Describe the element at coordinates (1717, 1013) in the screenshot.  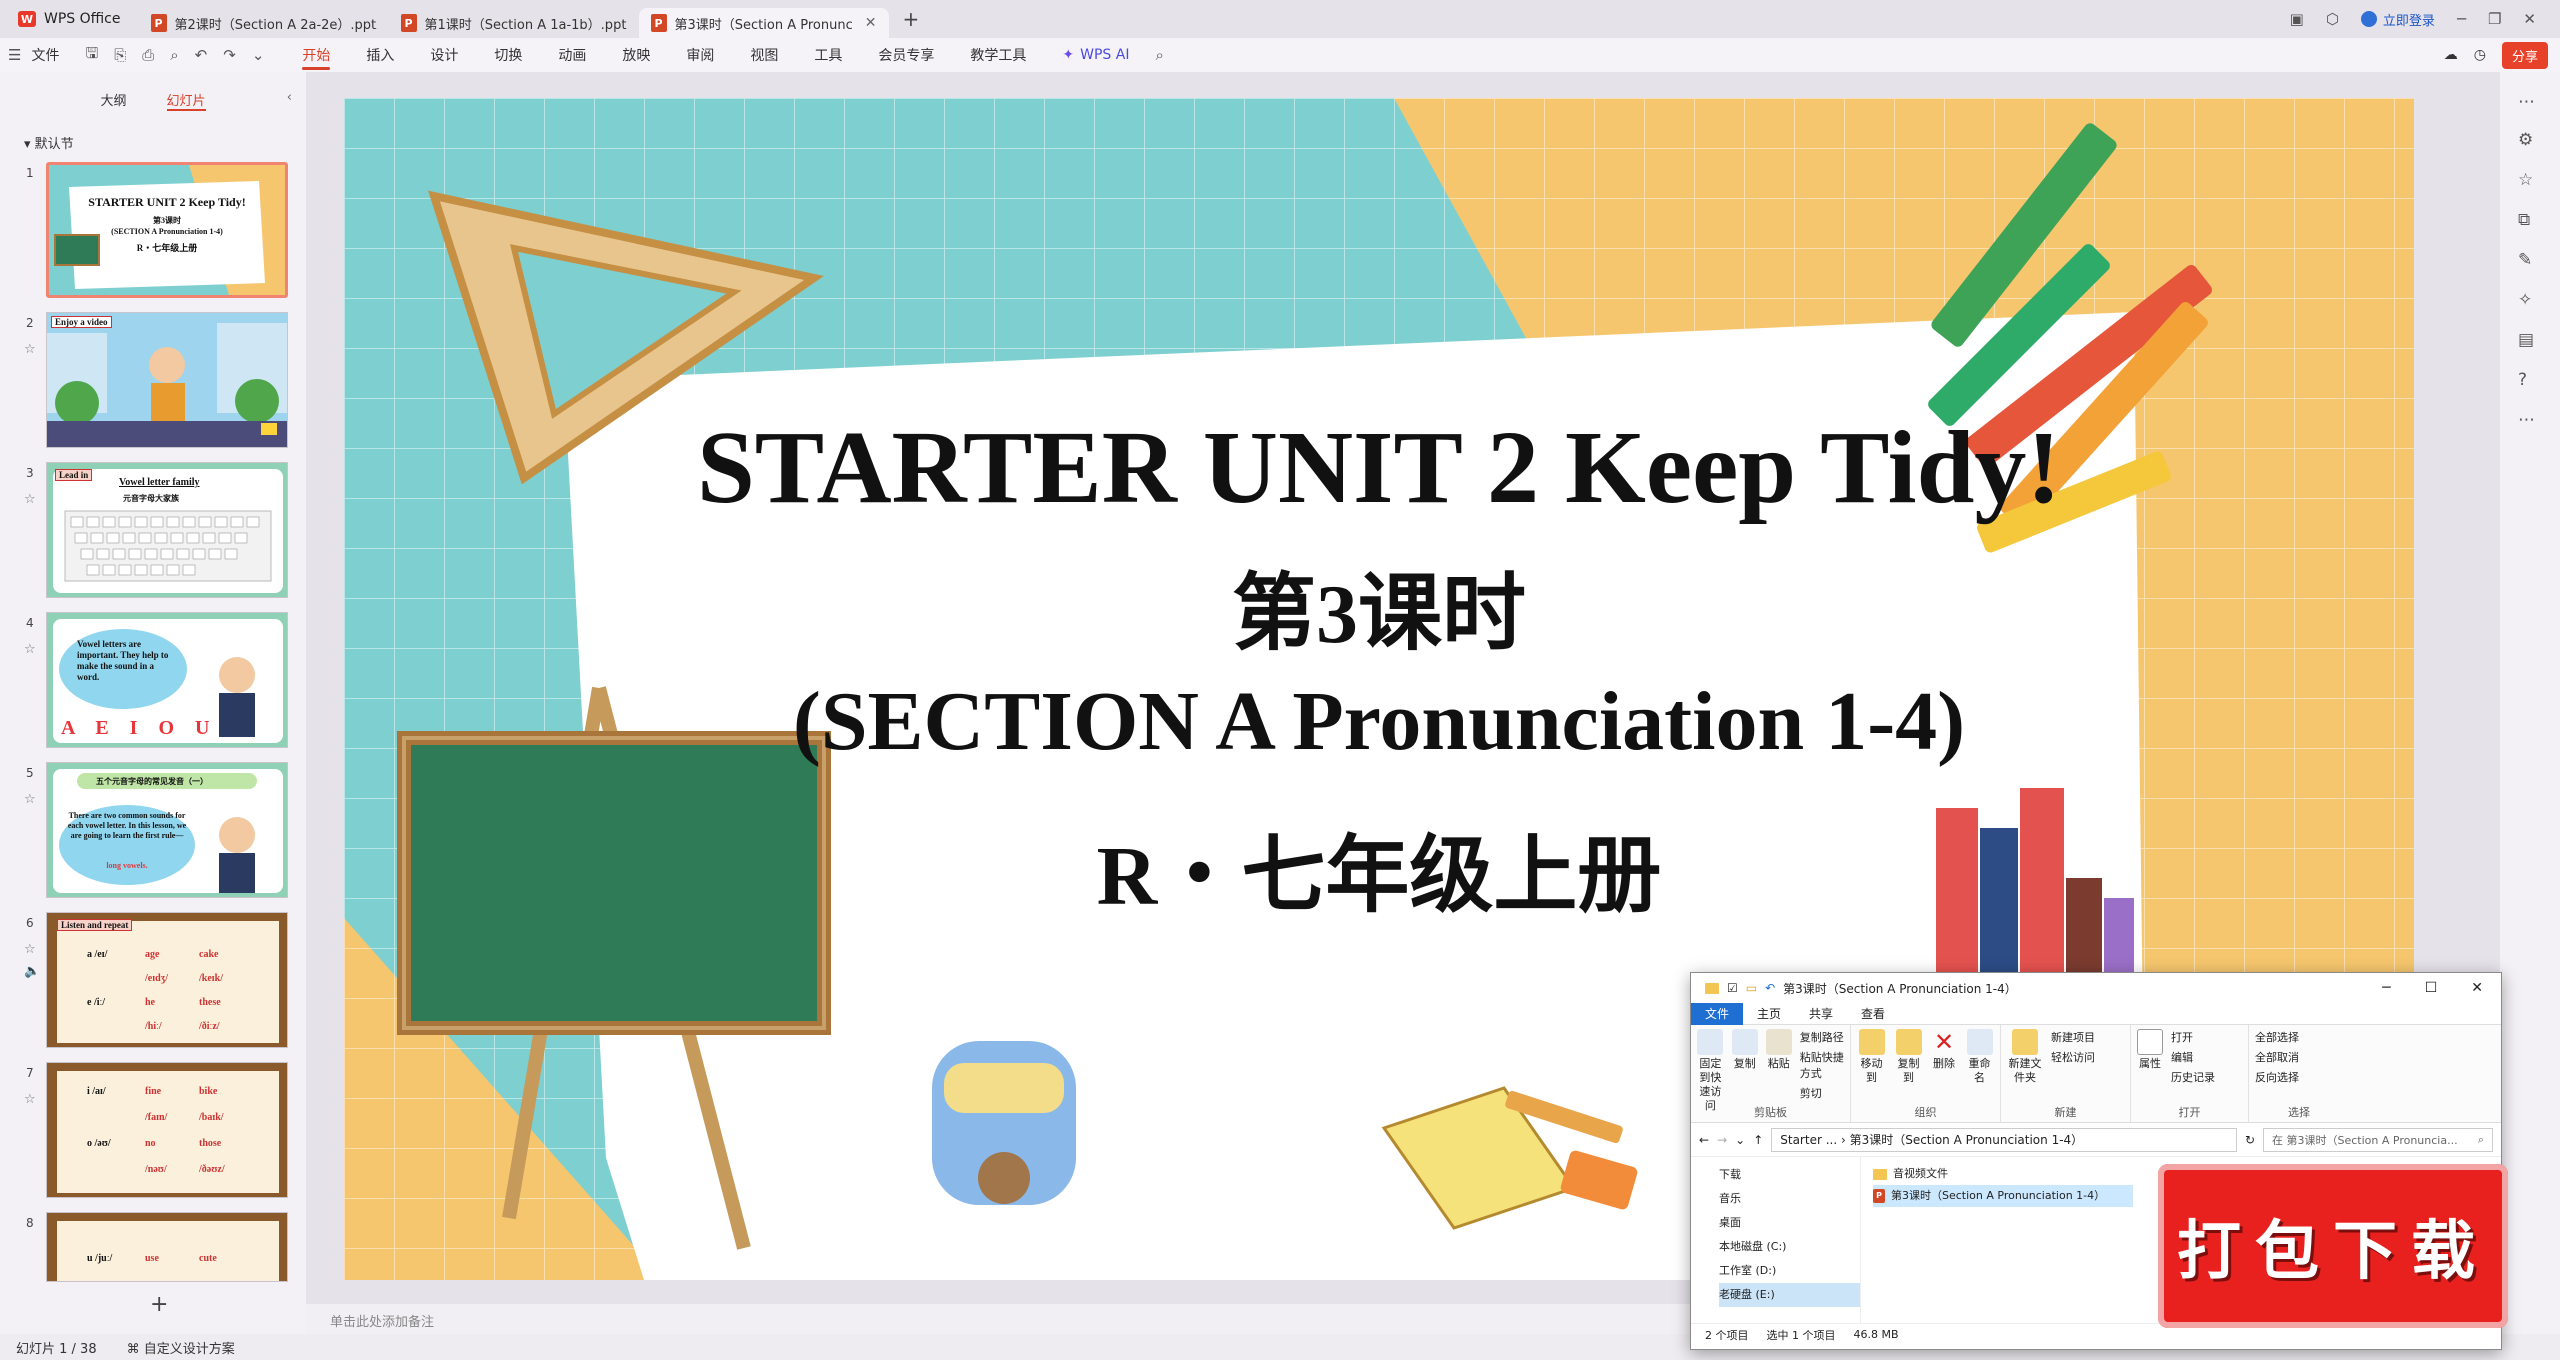
I see `tab-file: 文件` at that location.